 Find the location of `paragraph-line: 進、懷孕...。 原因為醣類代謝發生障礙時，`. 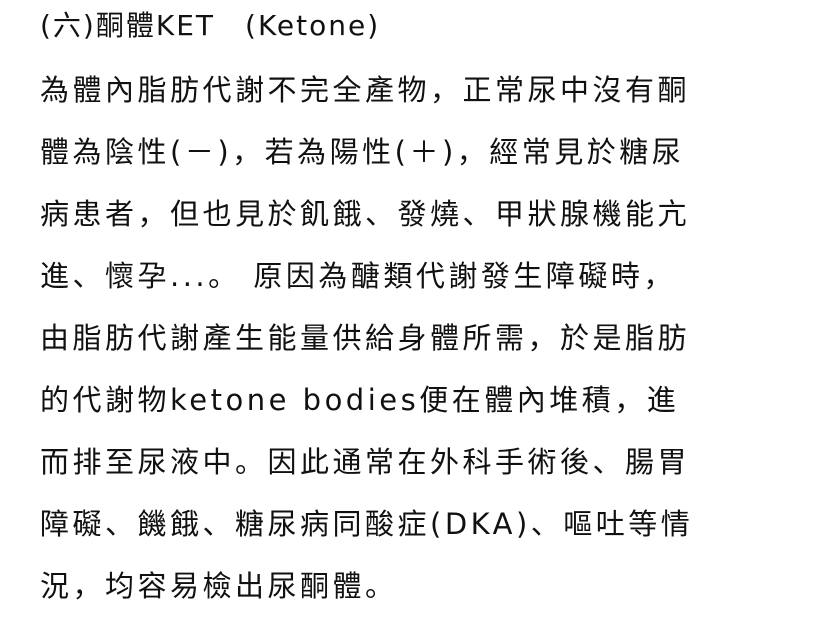

paragraph-line: 進、懷孕...。 原因為醣類代謝發生障礙時， is located at coordinates (358, 276).